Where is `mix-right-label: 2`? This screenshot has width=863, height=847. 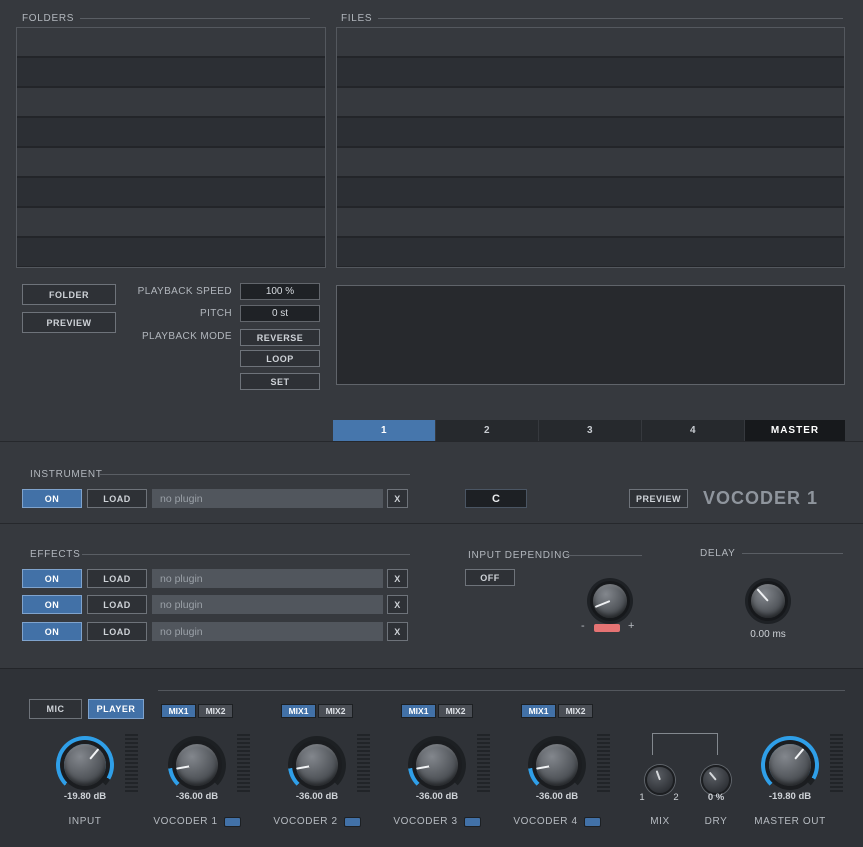 mix-right-label: 2 is located at coordinates (676, 797).